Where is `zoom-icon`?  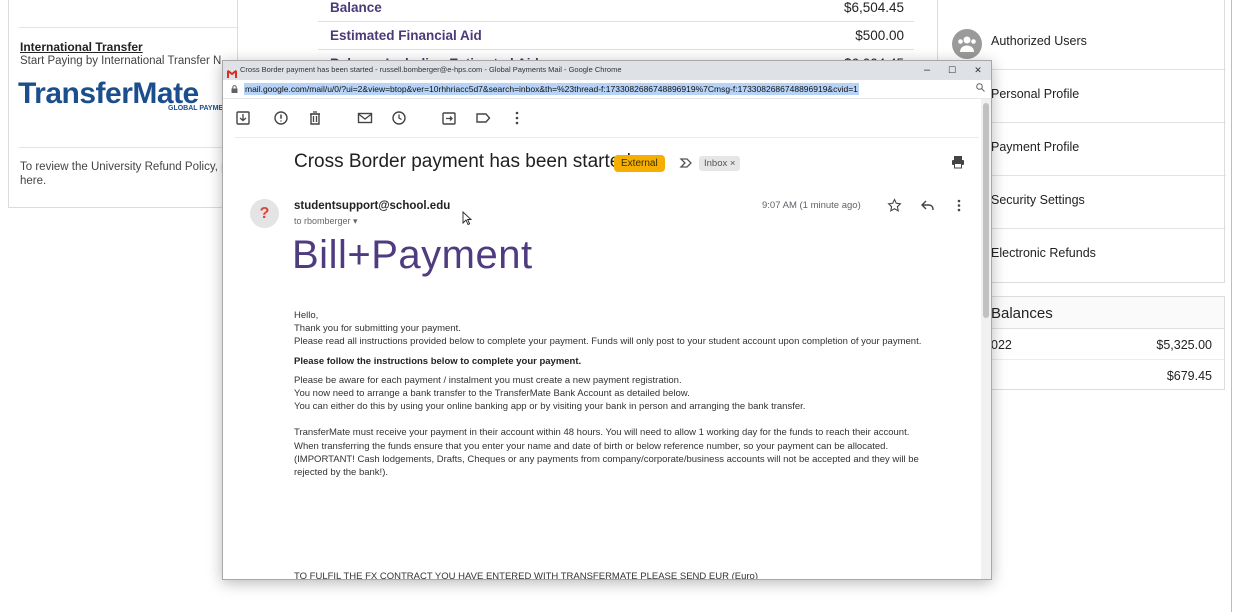
zoom-icon is located at coordinates (980, 89).